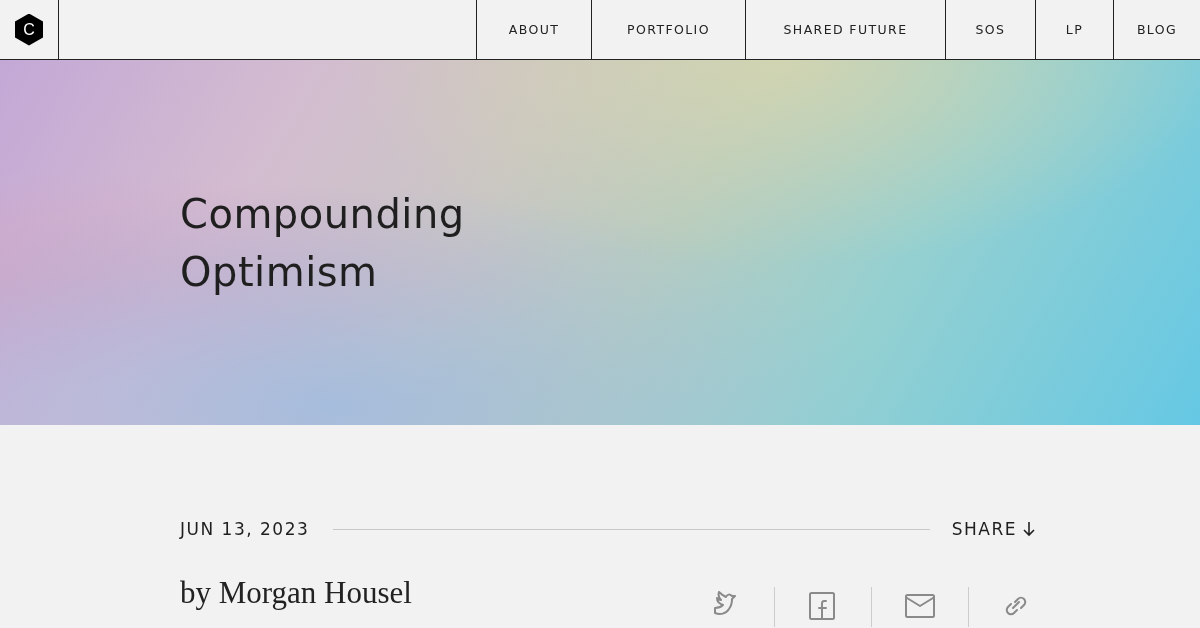 The height and width of the screenshot is (628, 1200). I want to click on nav-link: SOS, so click(990, 29).